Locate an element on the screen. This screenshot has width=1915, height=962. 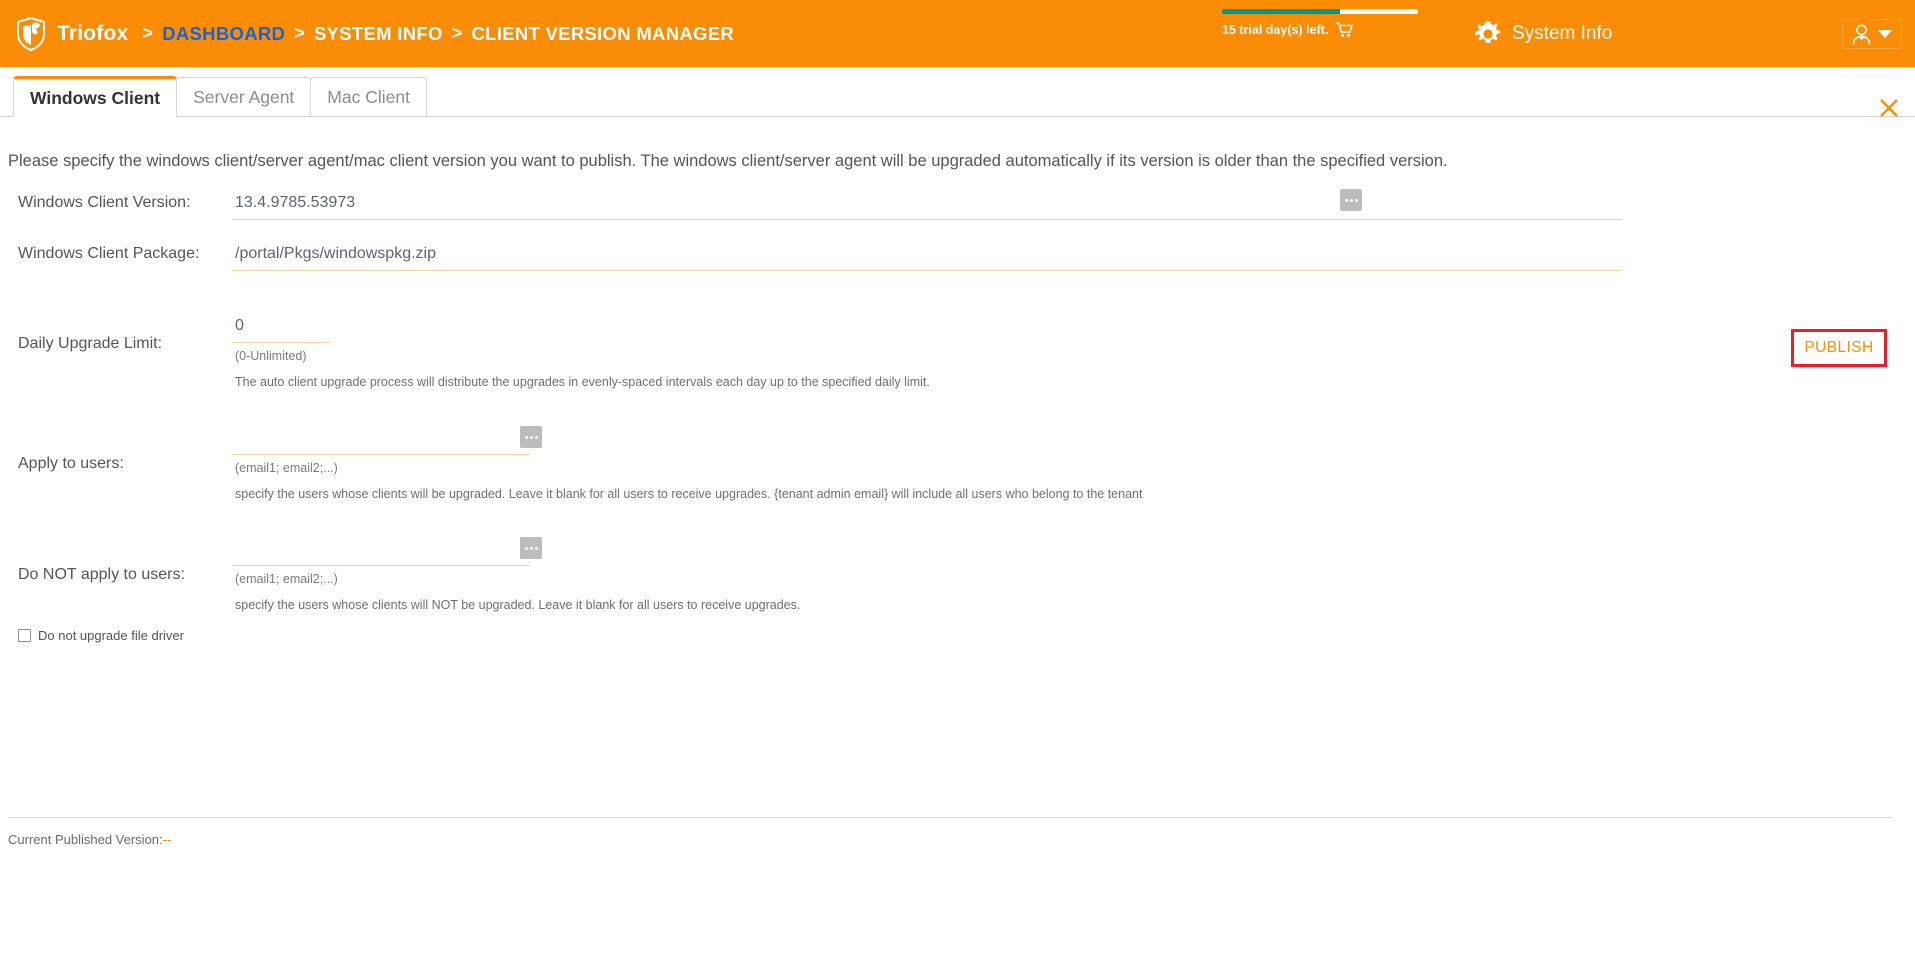
apply-to-users-browse-button is located at coordinates (531, 437).